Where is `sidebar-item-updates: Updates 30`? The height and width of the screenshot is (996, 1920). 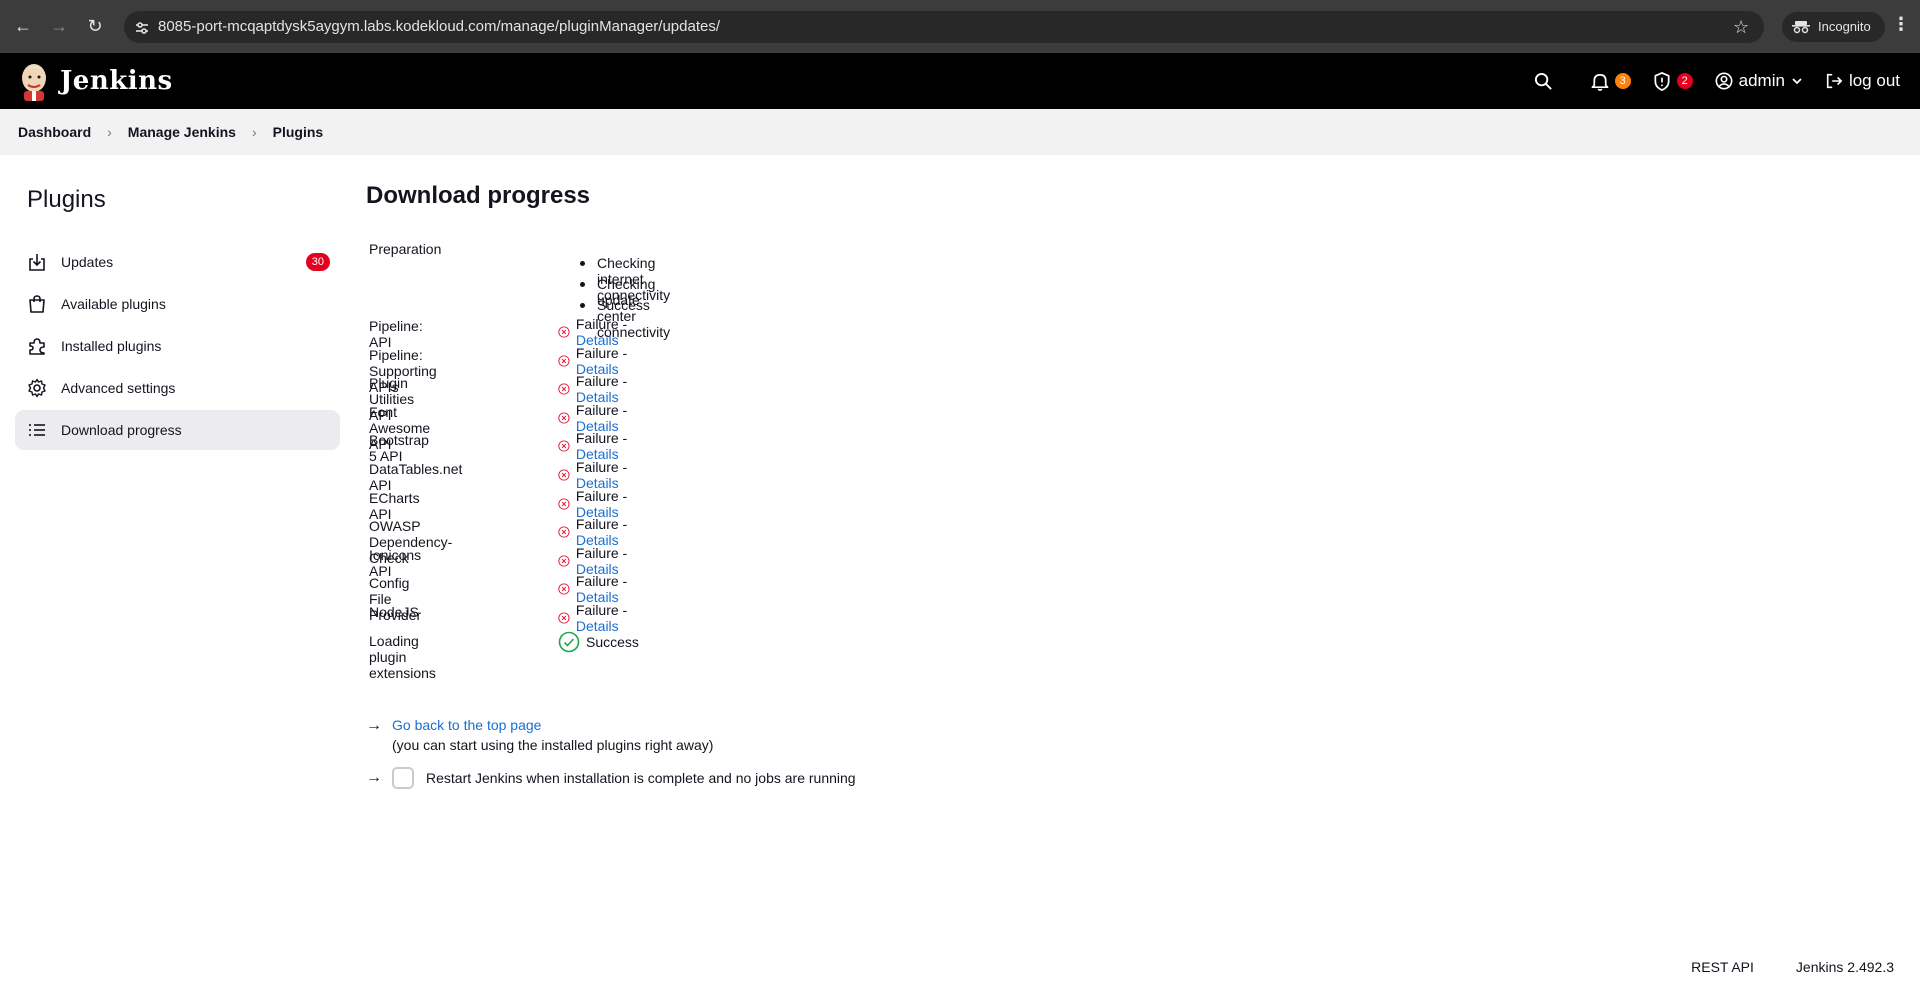 sidebar-item-updates: Updates 30 is located at coordinates (177, 262).